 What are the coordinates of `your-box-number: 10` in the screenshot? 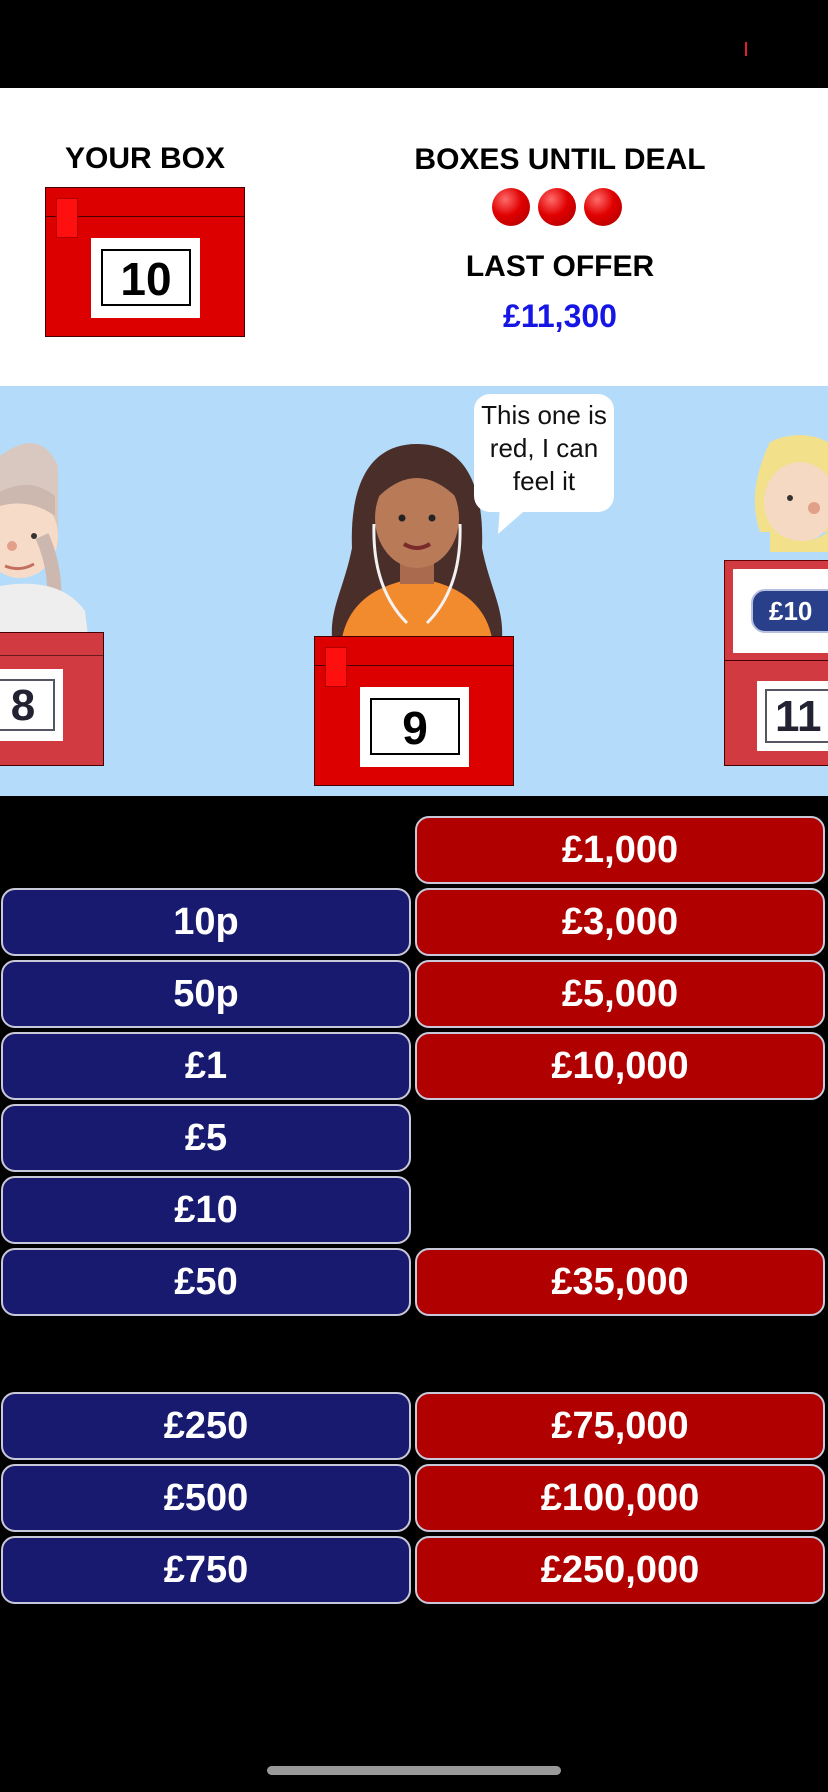 It's located at (146, 277).